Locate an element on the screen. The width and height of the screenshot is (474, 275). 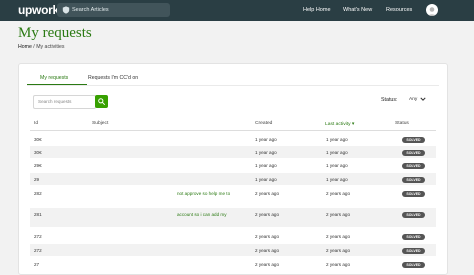
breadcrumb-home: Home is located at coordinates (25, 47).